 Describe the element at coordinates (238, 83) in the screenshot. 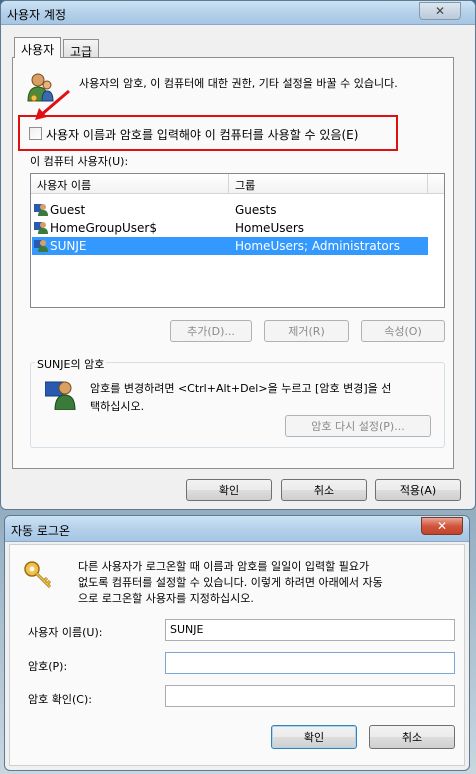

I see `intro-text: 사용자의 암호, 이 컴퓨터에 대한 권한, 기타 설정을 바꿀 수 있습니다.` at that location.